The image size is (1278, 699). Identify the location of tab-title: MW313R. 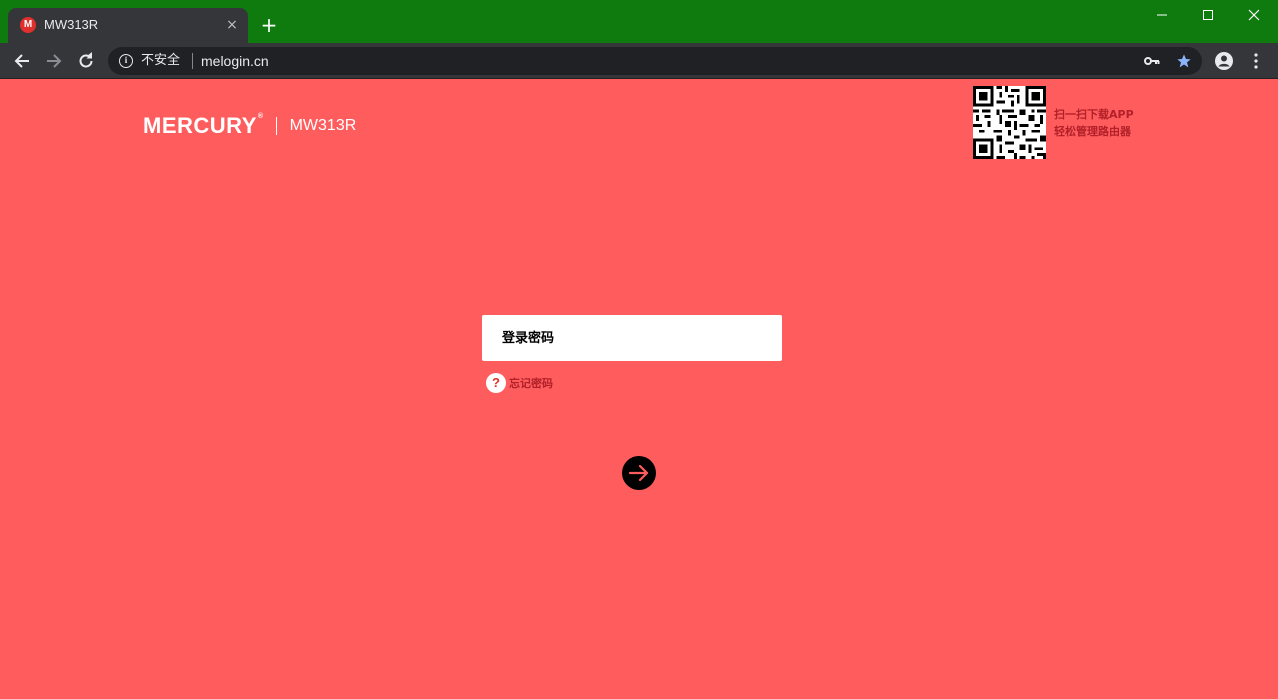
(71, 24).